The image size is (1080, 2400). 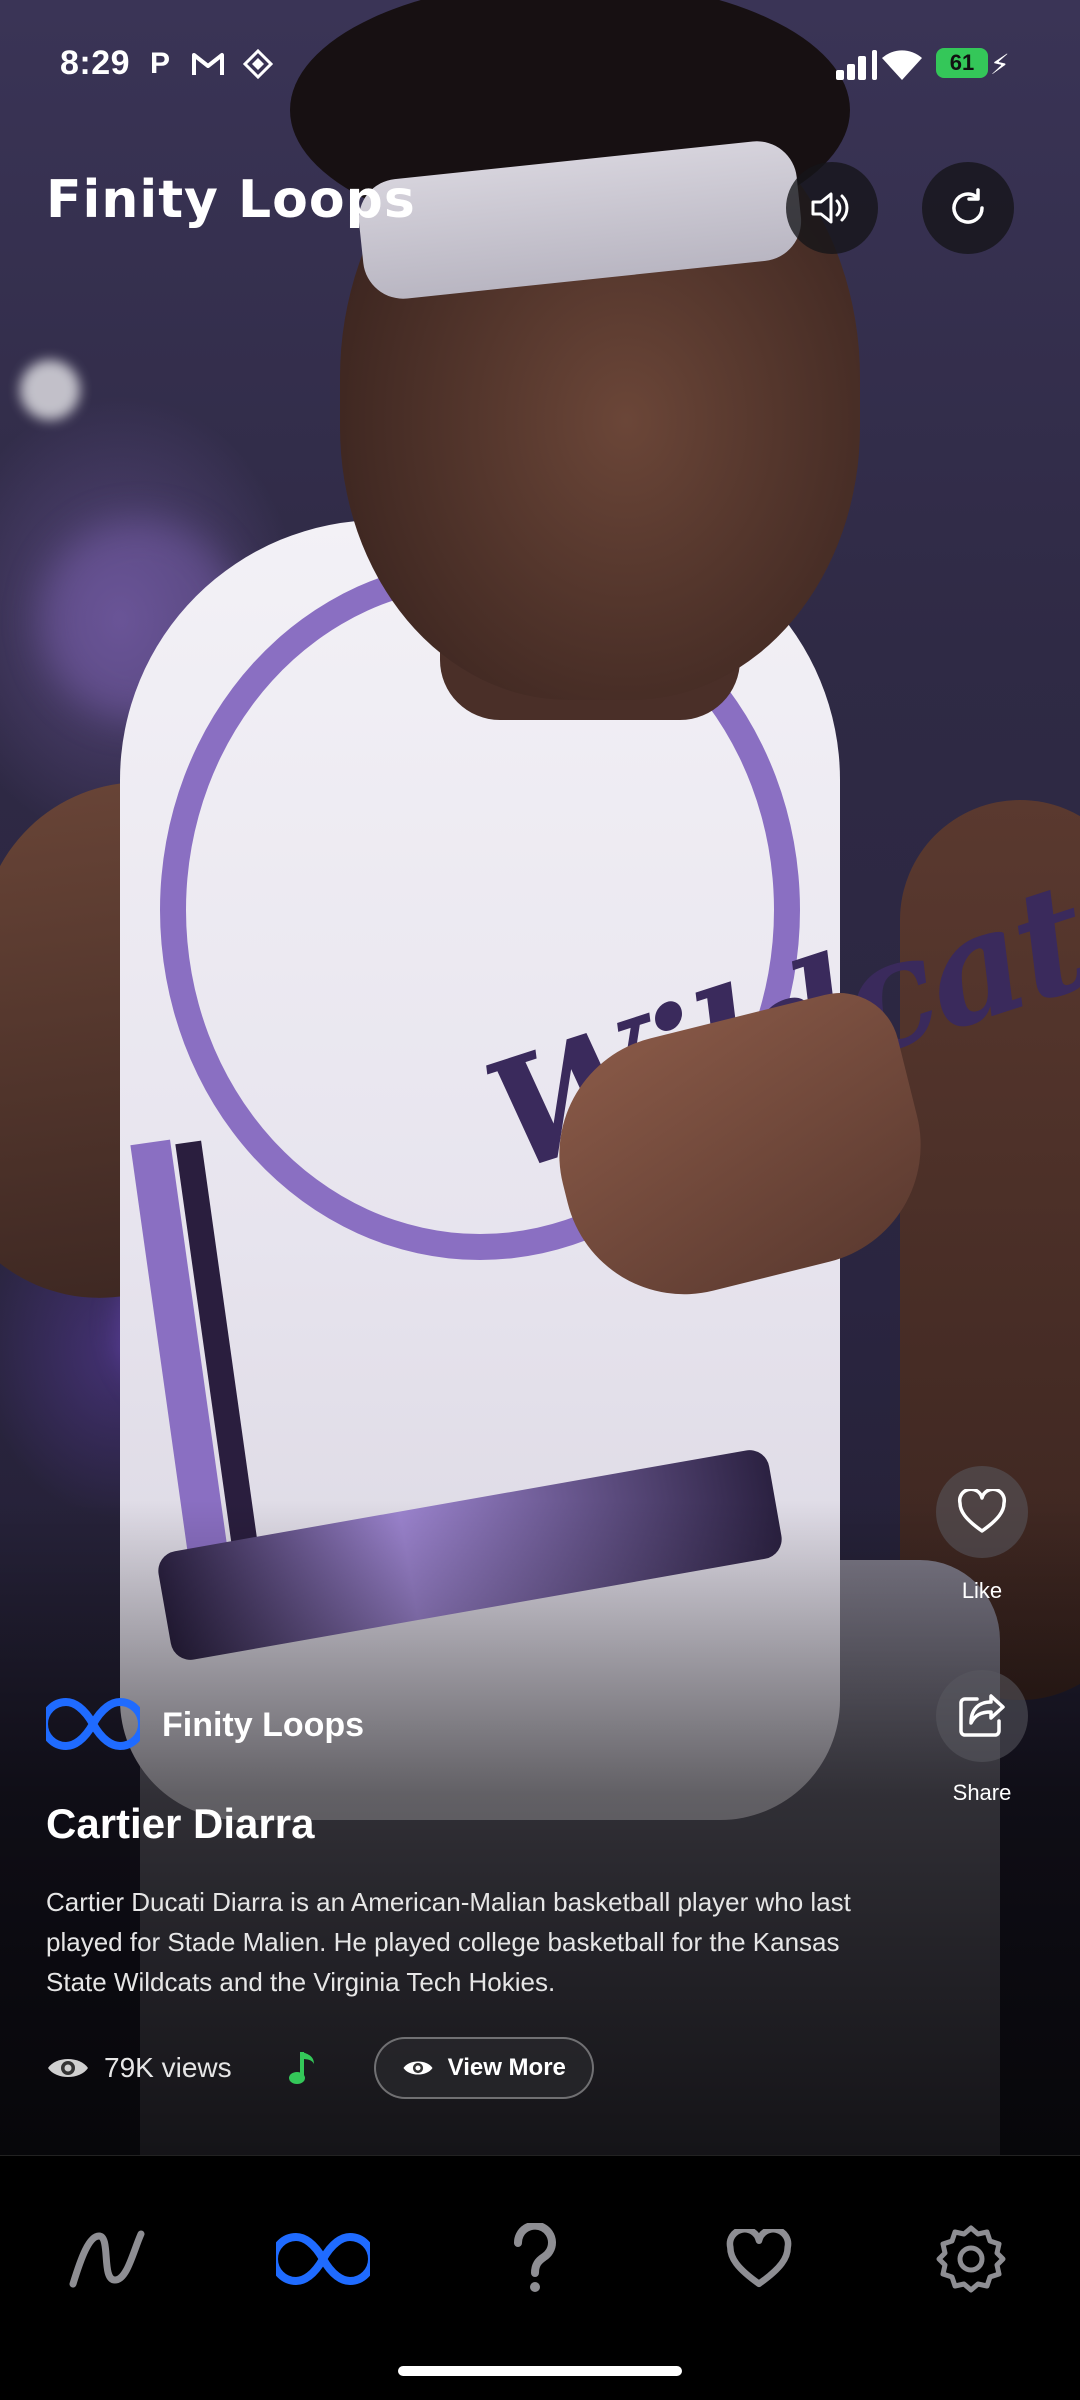 I want to click on view-more-button: View More, so click(x=483, y=2068).